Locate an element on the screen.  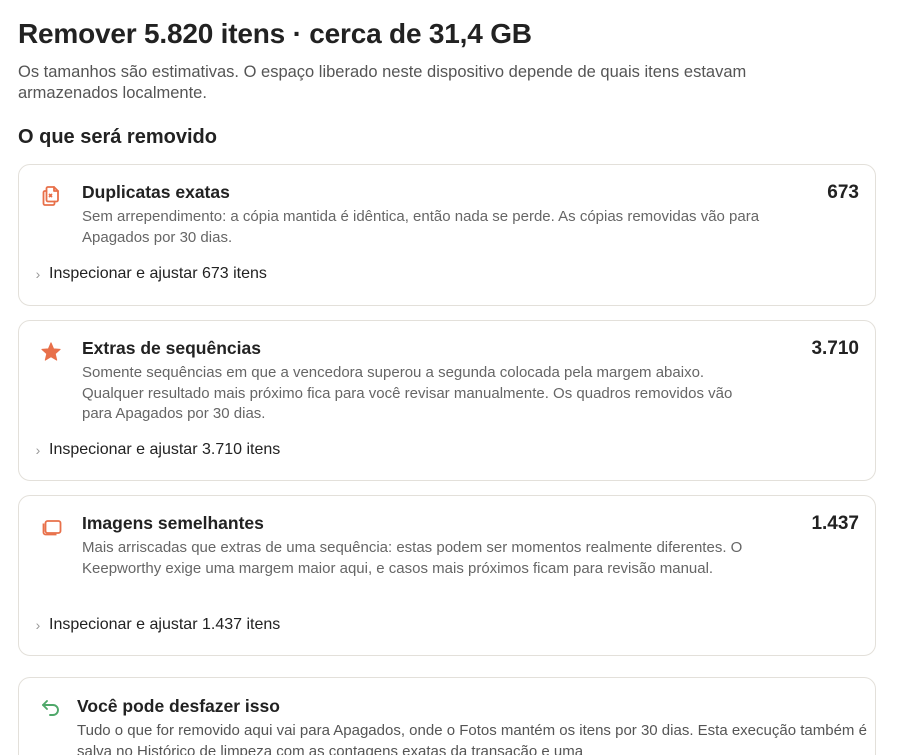
inspect-similar-images-button: › Inspecionar e ajustar 1.437 itens is located at coordinates (157, 625).